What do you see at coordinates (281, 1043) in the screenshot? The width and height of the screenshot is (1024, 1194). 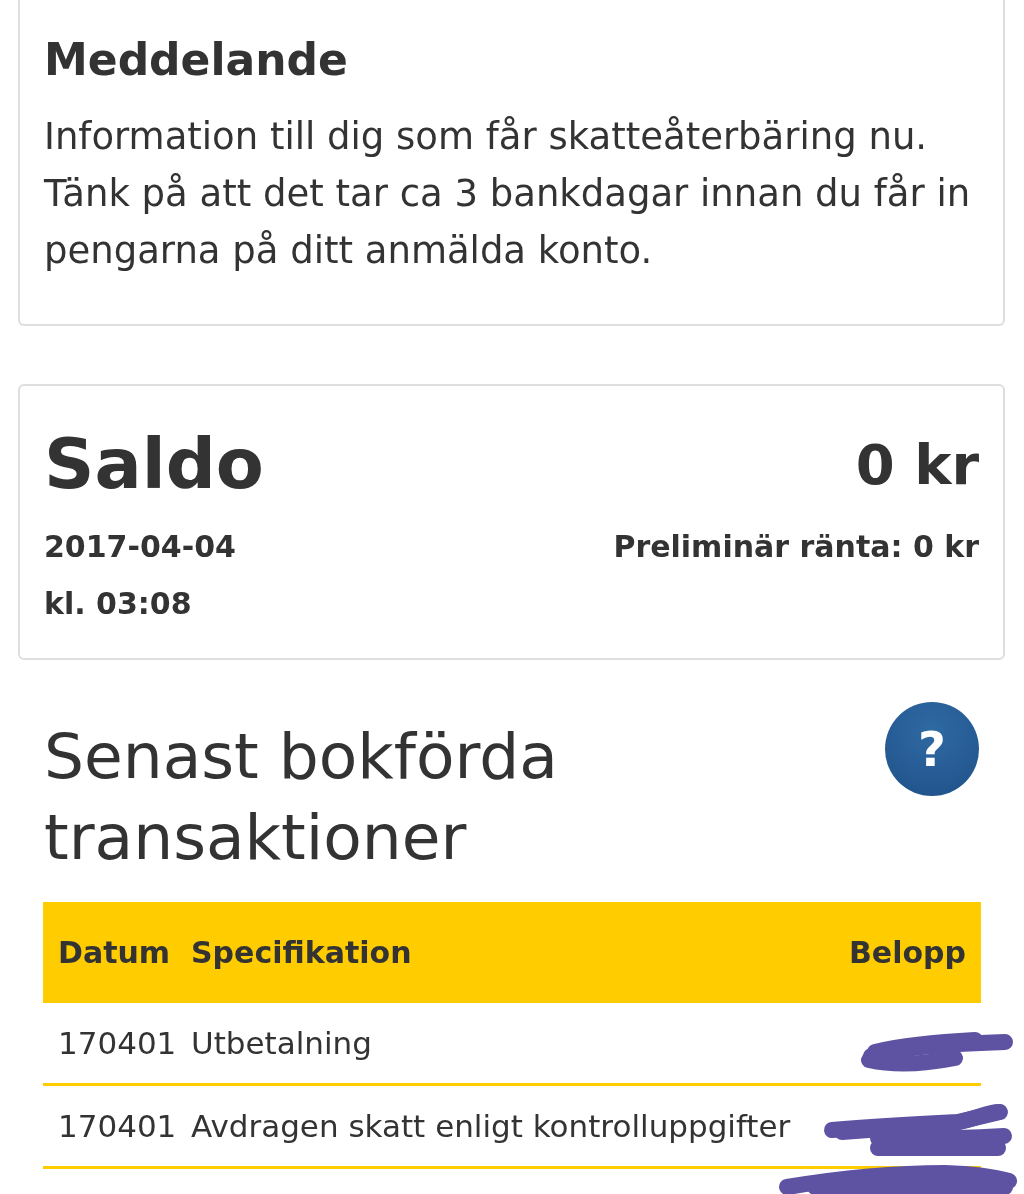 I see `table-cell-text: Utbetalning` at bounding box center [281, 1043].